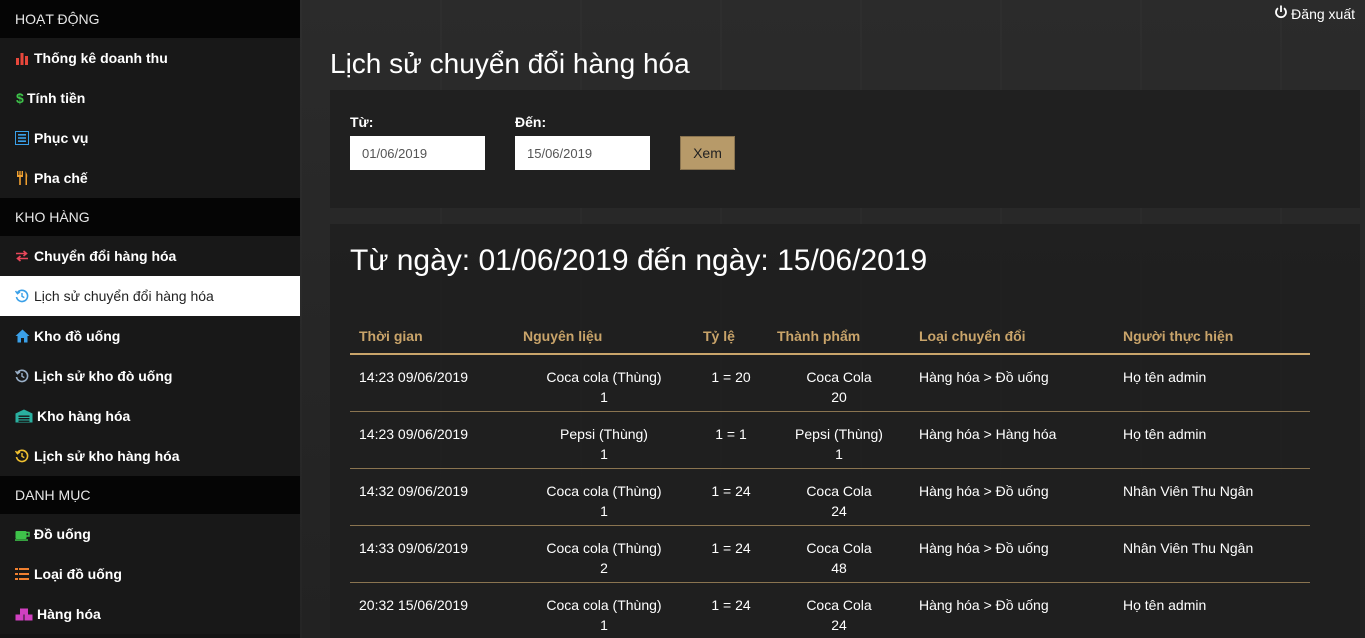 The height and width of the screenshot is (638, 1365). I want to click on logout-label: Đăng xuất, so click(1323, 13).